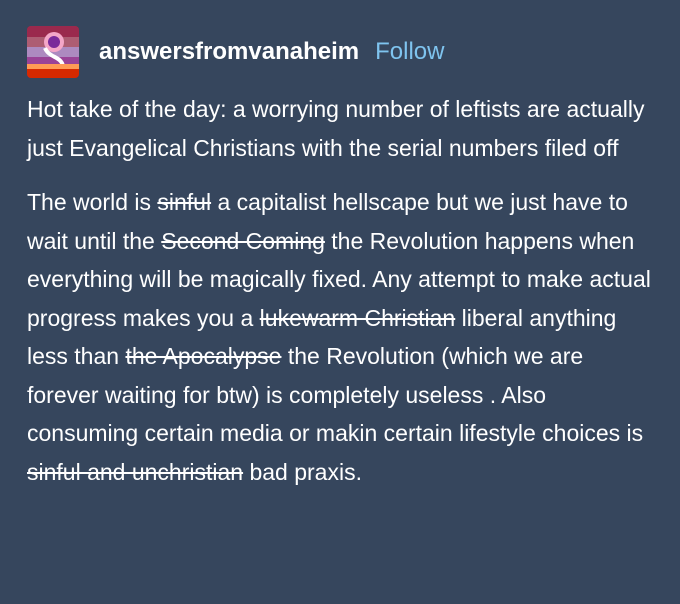  I want to click on strikethrough-text: lukewarm Christian, so click(357, 317).